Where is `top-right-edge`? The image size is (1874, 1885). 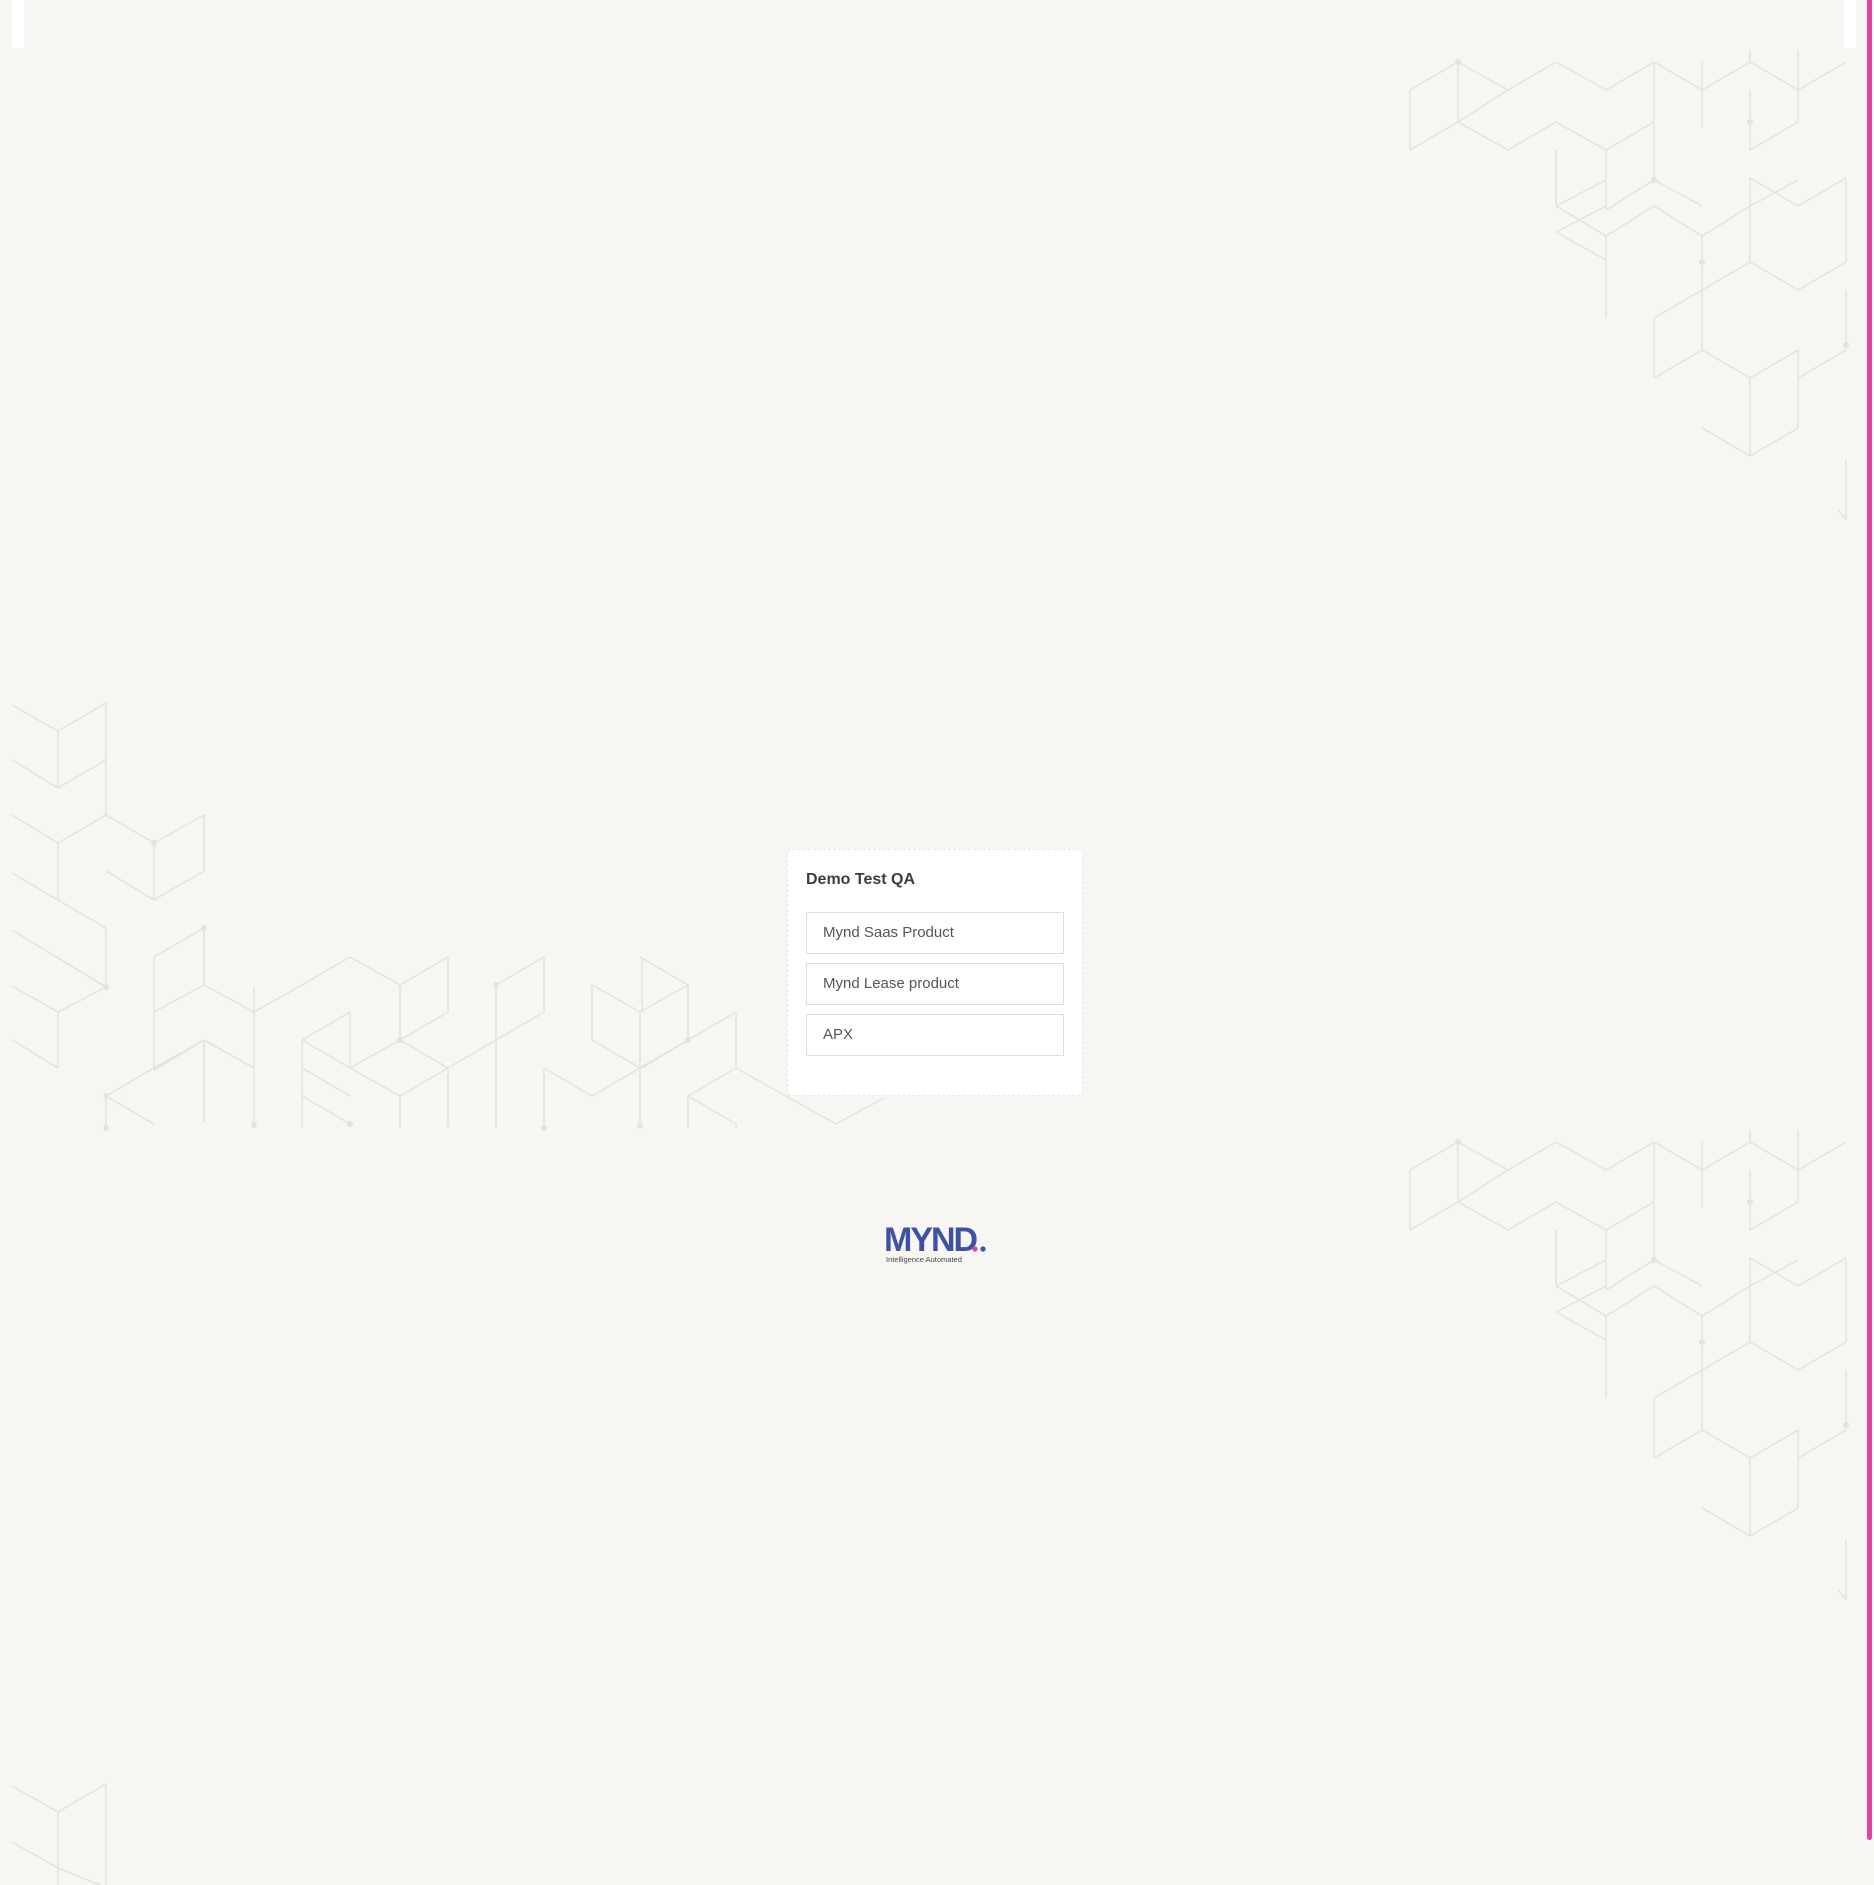
top-right-edge is located at coordinates (1850, 24).